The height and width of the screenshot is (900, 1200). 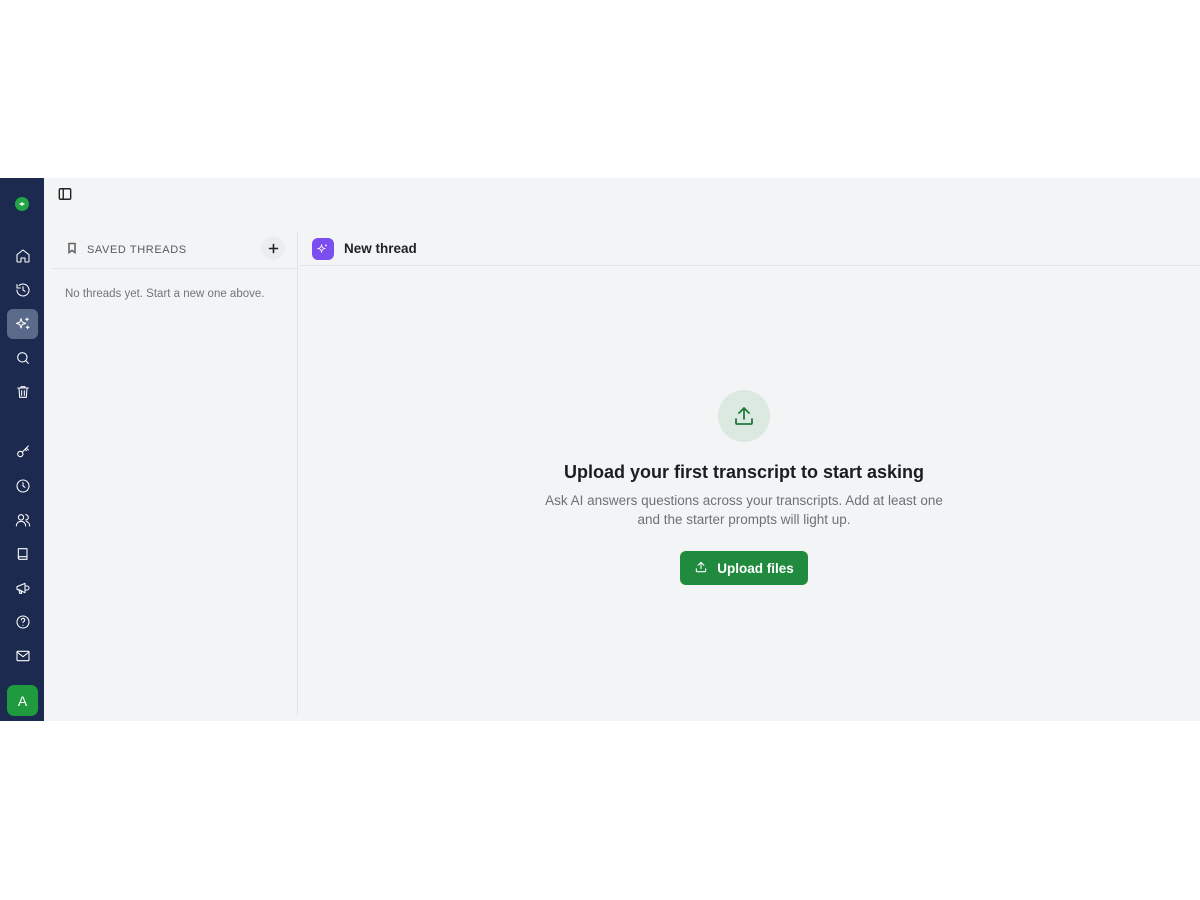 What do you see at coordinates (22, 588) in the screenshot?
I see `megaphone-icon` at bounding box center [22, 588].